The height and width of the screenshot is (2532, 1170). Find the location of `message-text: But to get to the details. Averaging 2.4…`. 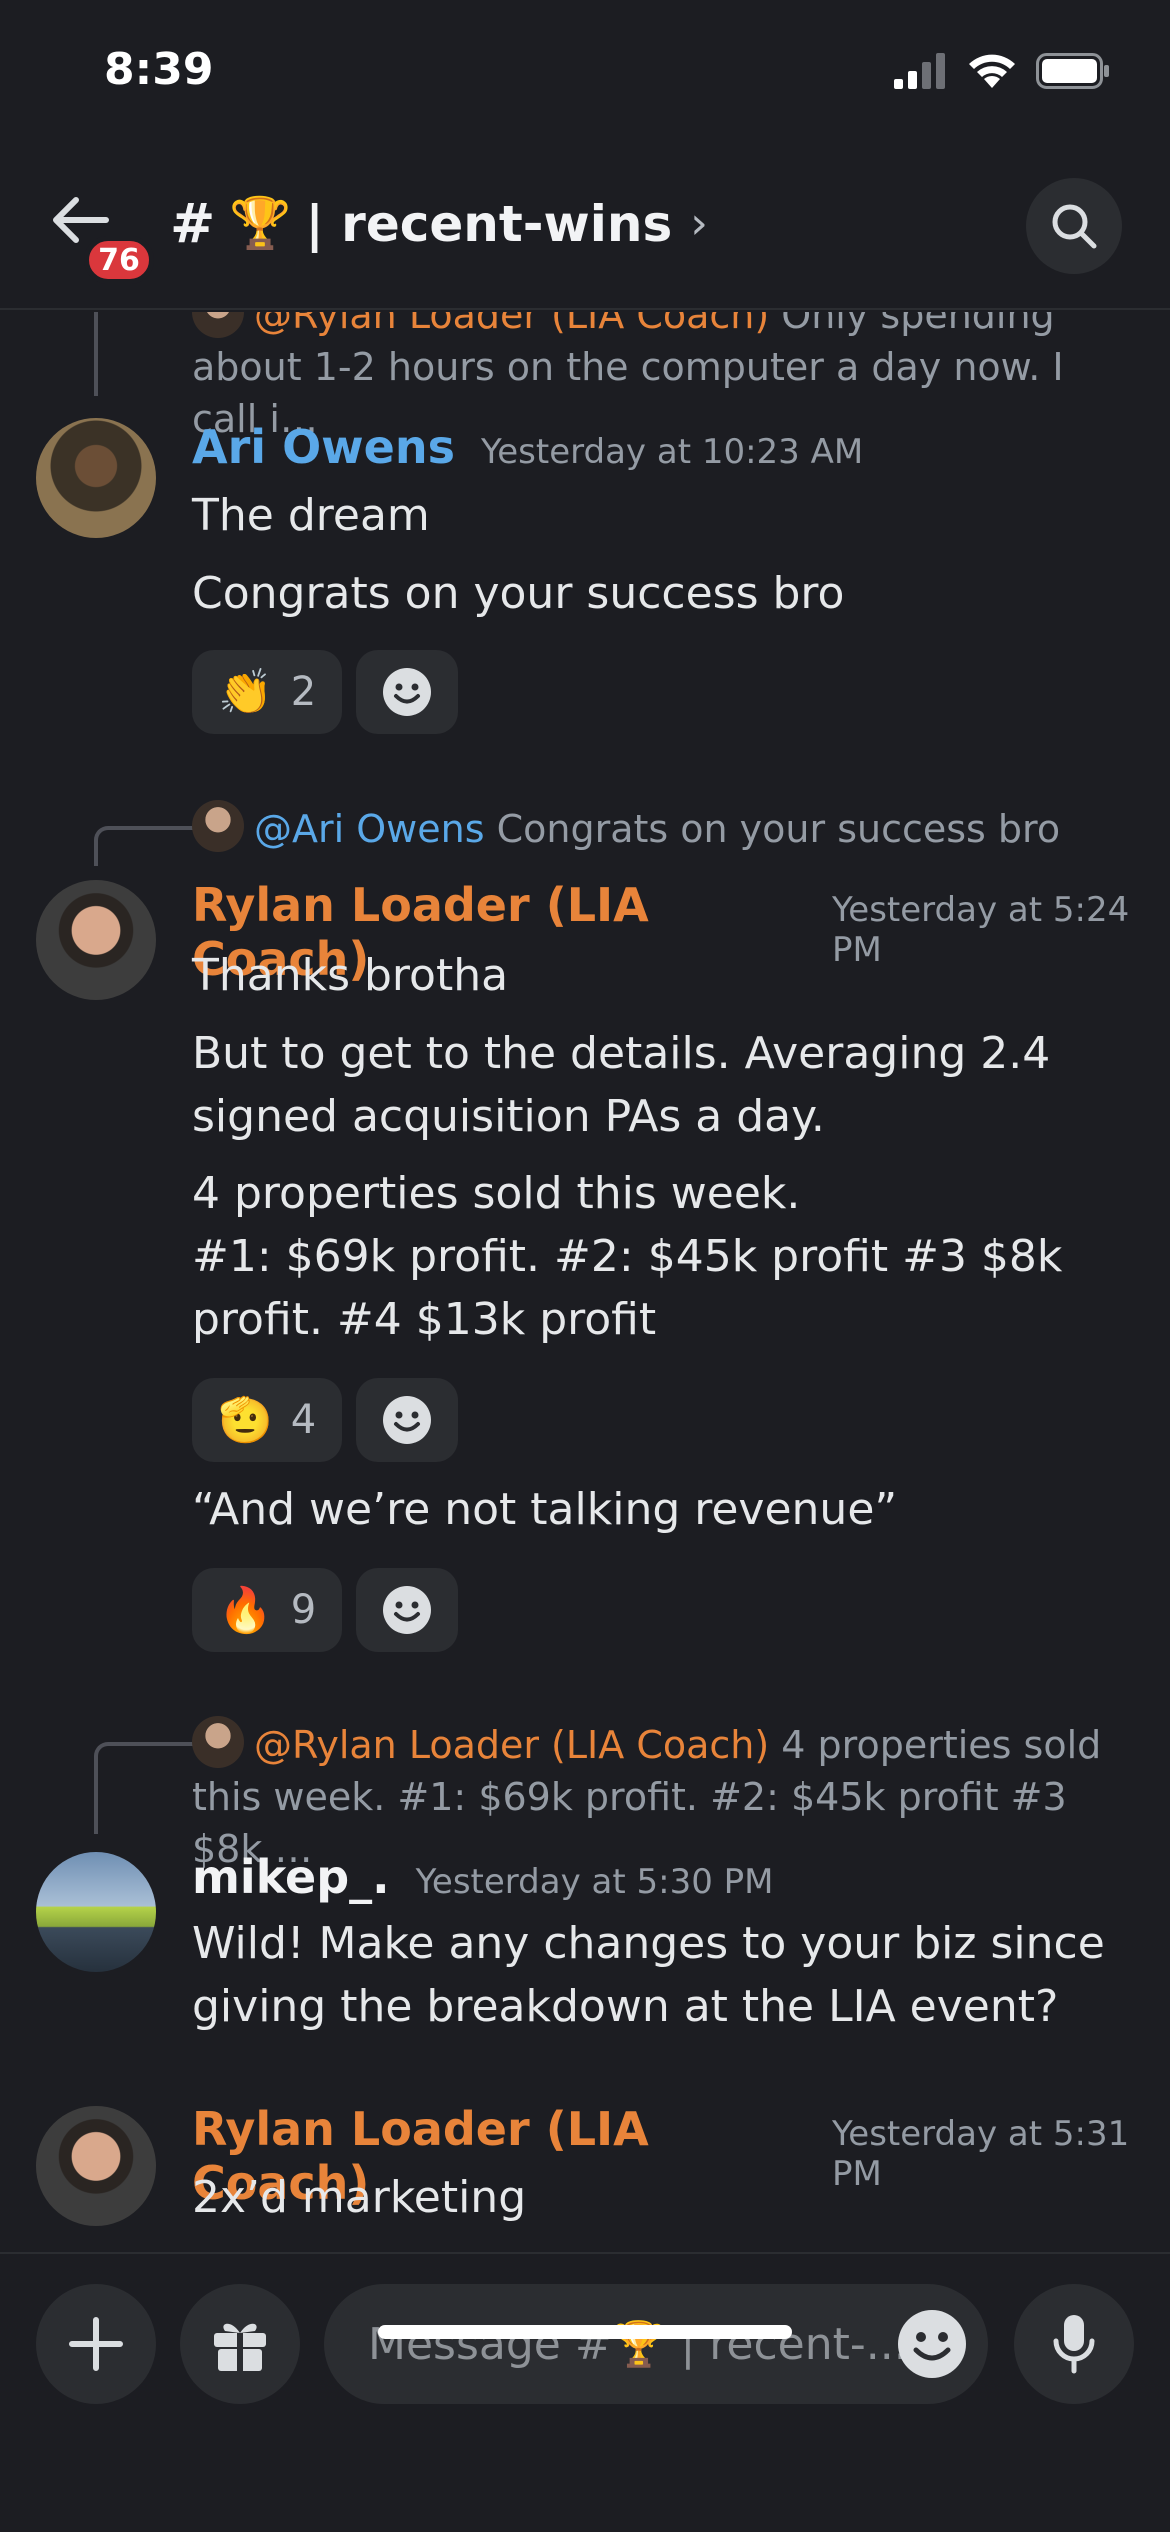

message-text: But to get to the details. Averaging 2.4… is located at coordinates (621, 1085).